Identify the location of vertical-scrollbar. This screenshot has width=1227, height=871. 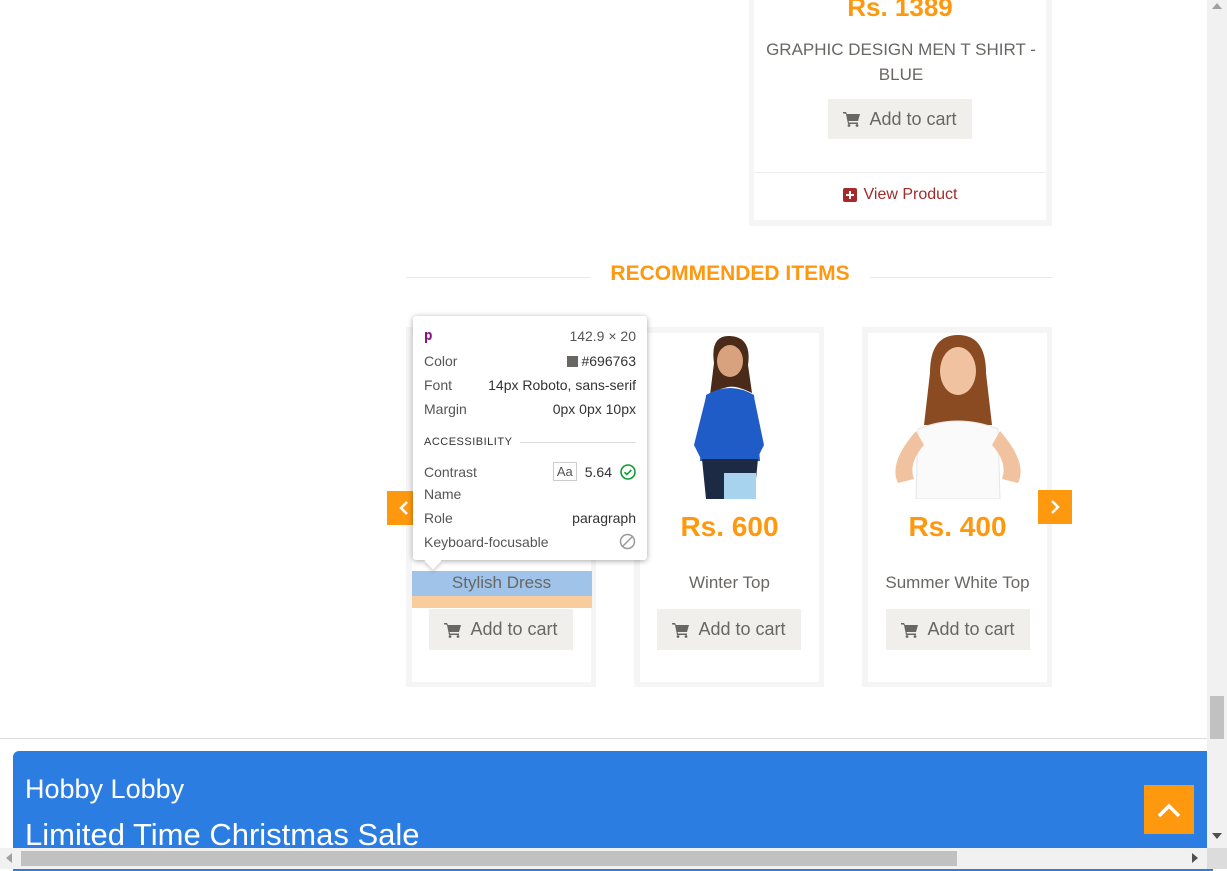
(1217, 424).